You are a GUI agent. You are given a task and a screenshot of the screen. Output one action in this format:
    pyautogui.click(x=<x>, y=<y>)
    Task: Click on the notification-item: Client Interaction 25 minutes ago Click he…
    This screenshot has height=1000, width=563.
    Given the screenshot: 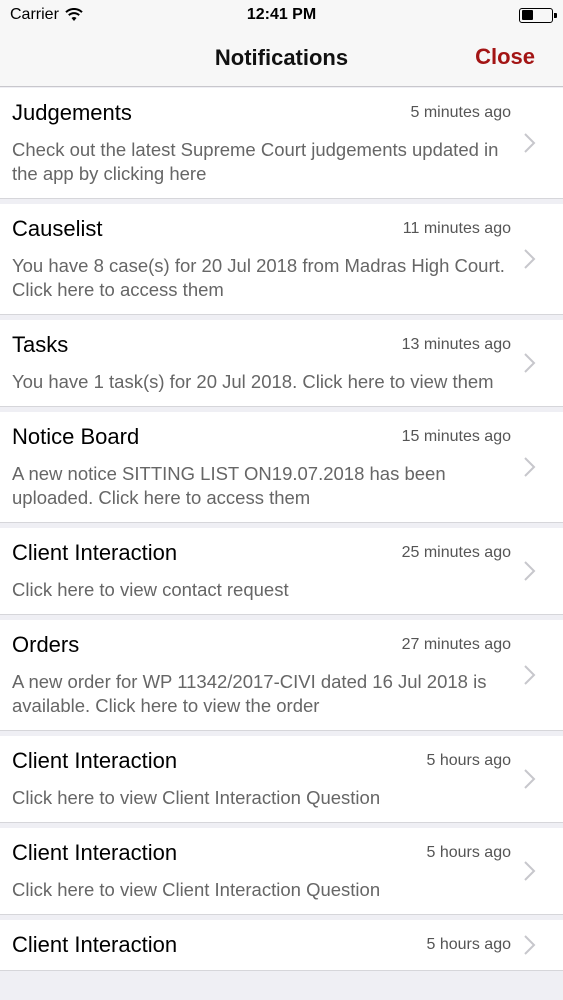 What is the action you would take?
    pyautogui.click(x=281, y=571)
    